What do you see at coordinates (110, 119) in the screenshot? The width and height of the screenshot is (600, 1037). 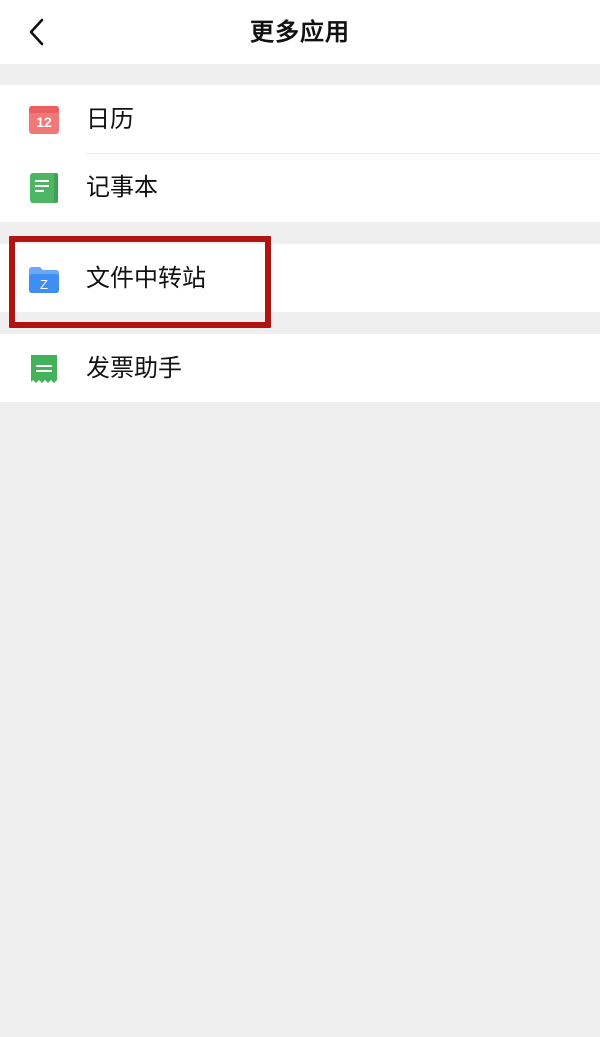 I see `calendar-label: 日历` at bounding box center [110, 119].